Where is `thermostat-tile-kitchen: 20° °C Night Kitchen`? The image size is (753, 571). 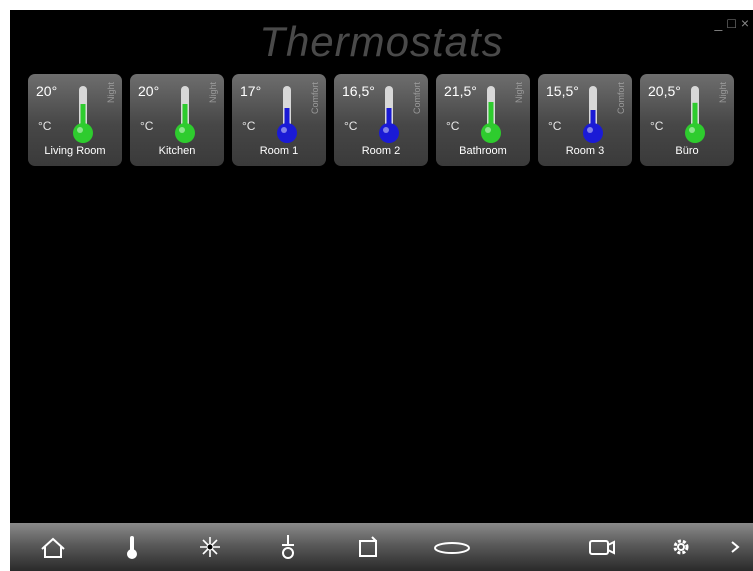 thermostat-tile-kitchen: 20° °C Night Kitchen is located at coordinates (177, 120).